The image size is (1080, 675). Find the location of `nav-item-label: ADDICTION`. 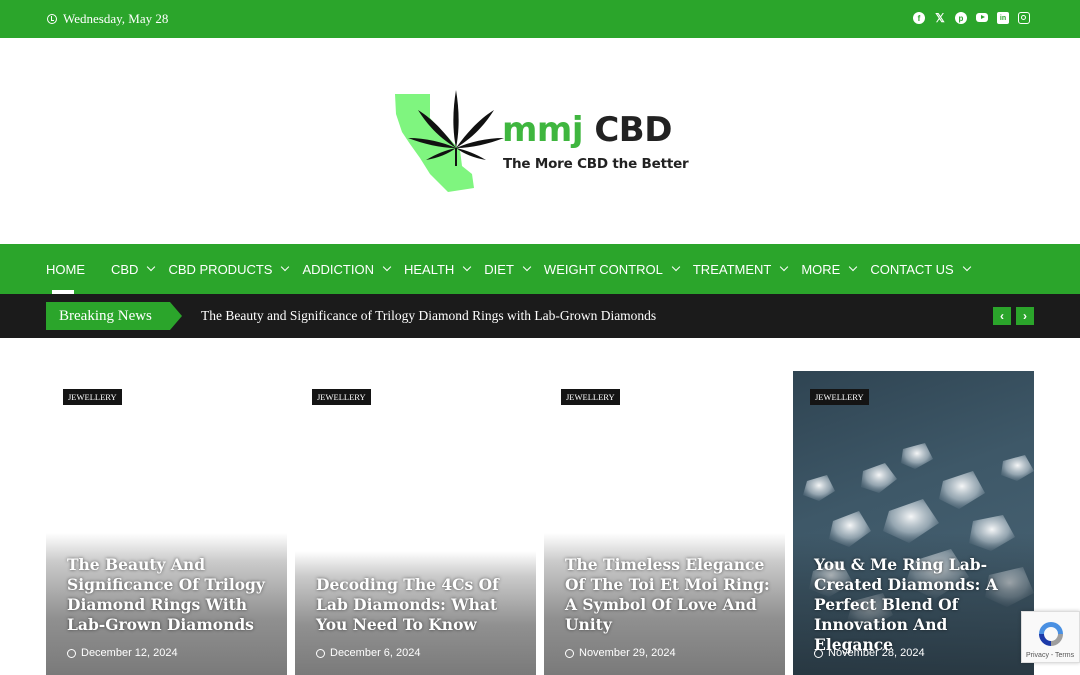

nav-item-label: ADDICTION is located at coordinates (338, 269).